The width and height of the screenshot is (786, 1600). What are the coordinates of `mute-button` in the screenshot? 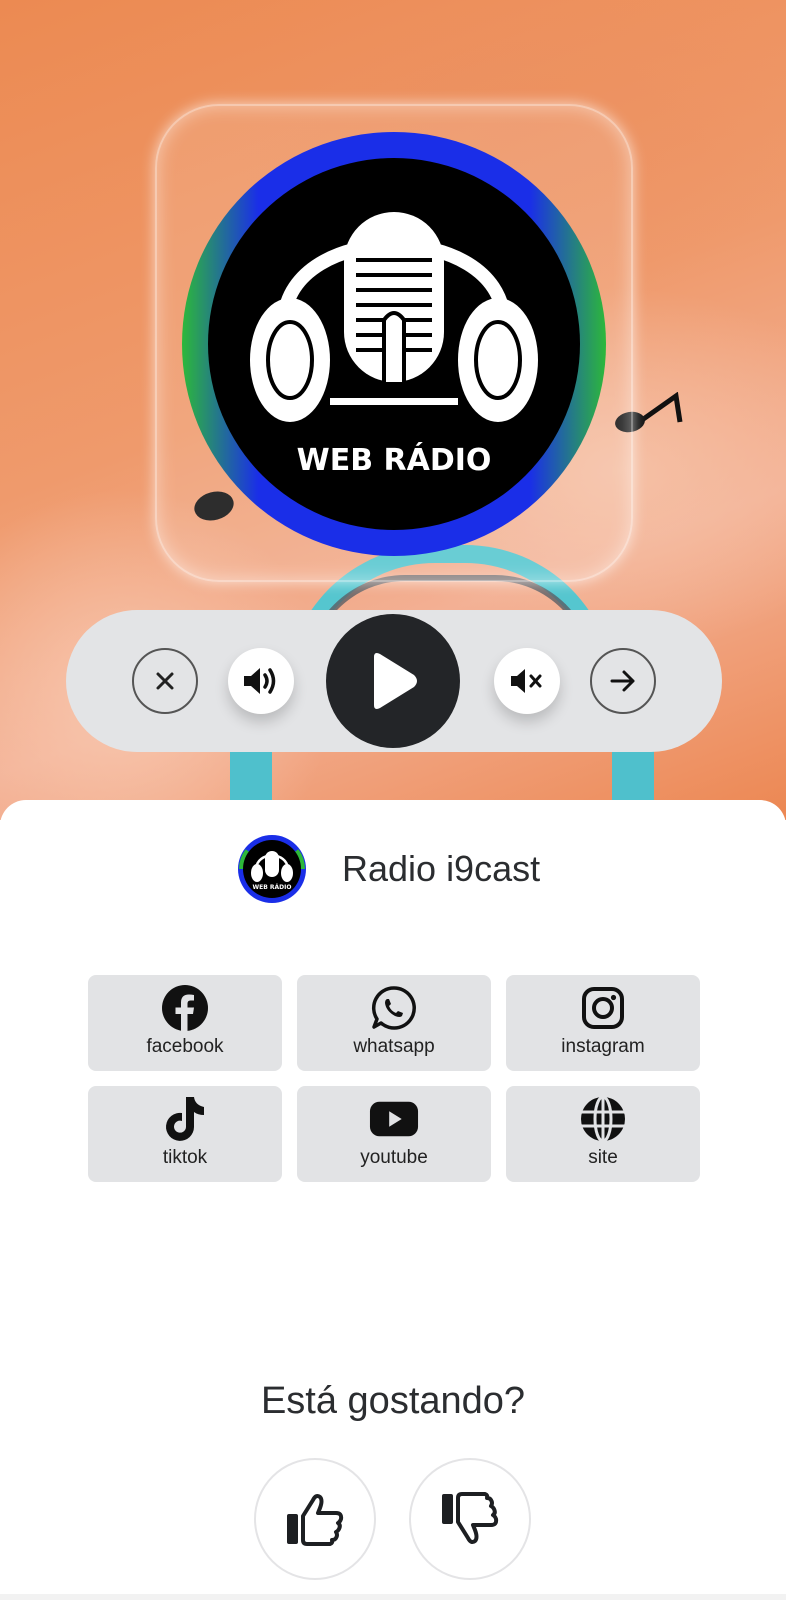 It's located at (527, 681).